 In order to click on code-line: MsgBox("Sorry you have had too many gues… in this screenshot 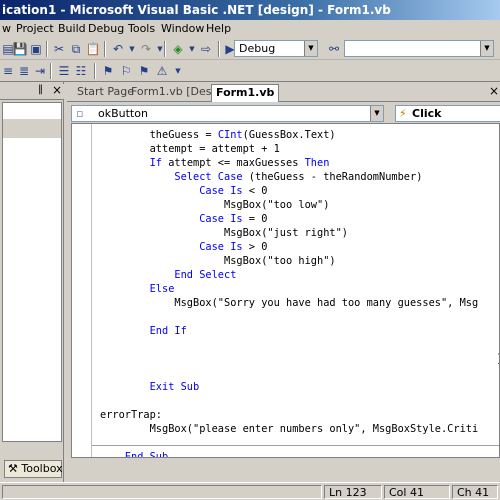, I will do `click(289, 303)`.